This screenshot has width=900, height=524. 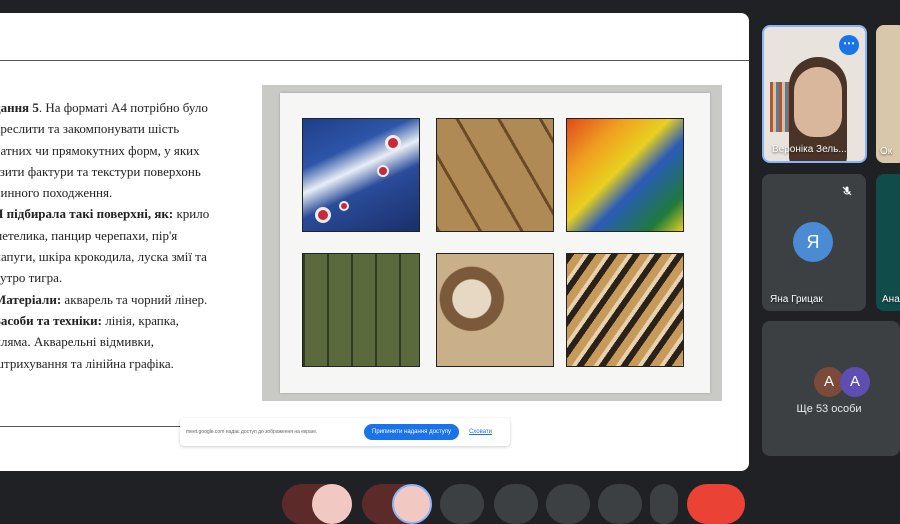 What do you see at coordinates (847, 191) in the screenshot?
I see `mic-off-icon` at bounding box center [847, 191].